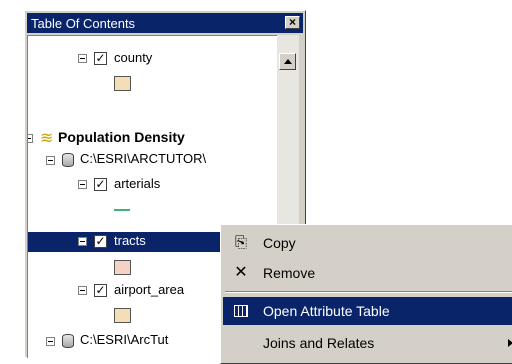 Image resolution: width=512 pixels, height=364 pixels. I want to click on tracts-symbol, so click(122, 267).